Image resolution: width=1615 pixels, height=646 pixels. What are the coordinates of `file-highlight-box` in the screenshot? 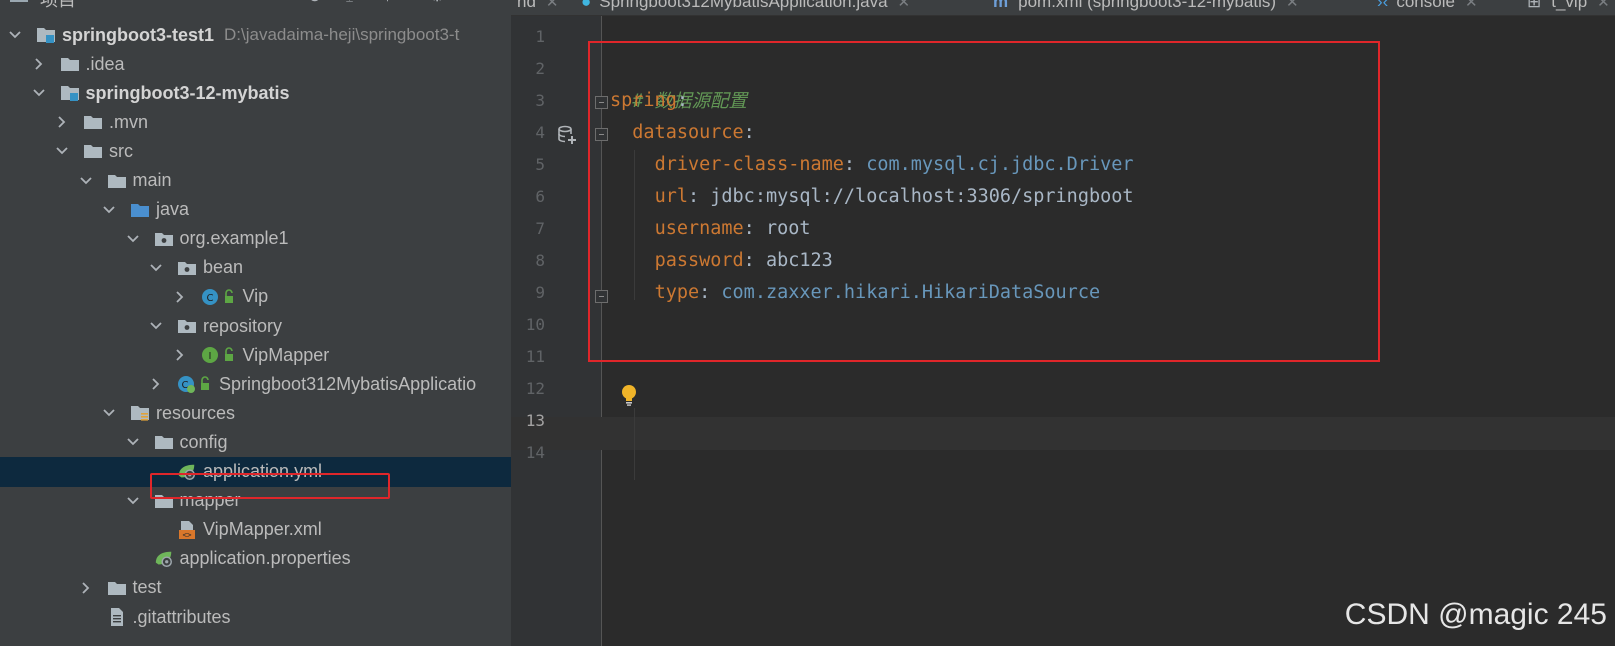 It's located at (270, 486).